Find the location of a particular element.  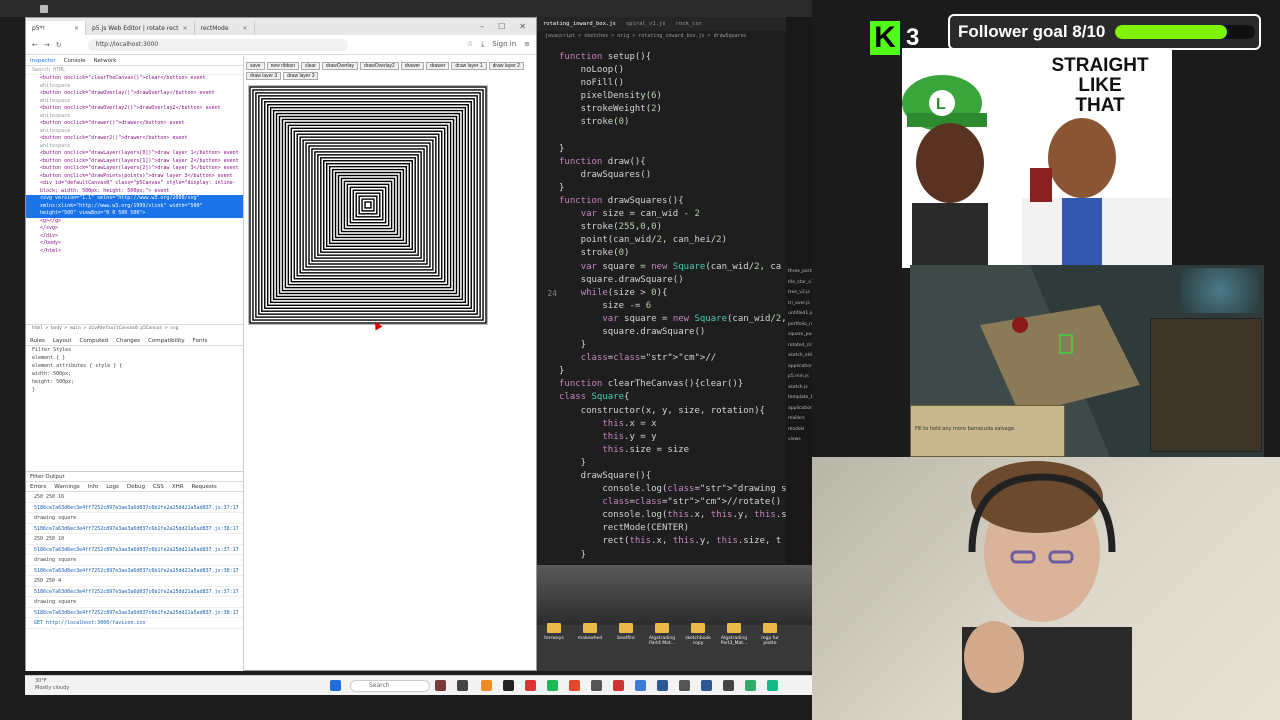

code-line: pixelDensity(6) is located at coordinates (662, 96).